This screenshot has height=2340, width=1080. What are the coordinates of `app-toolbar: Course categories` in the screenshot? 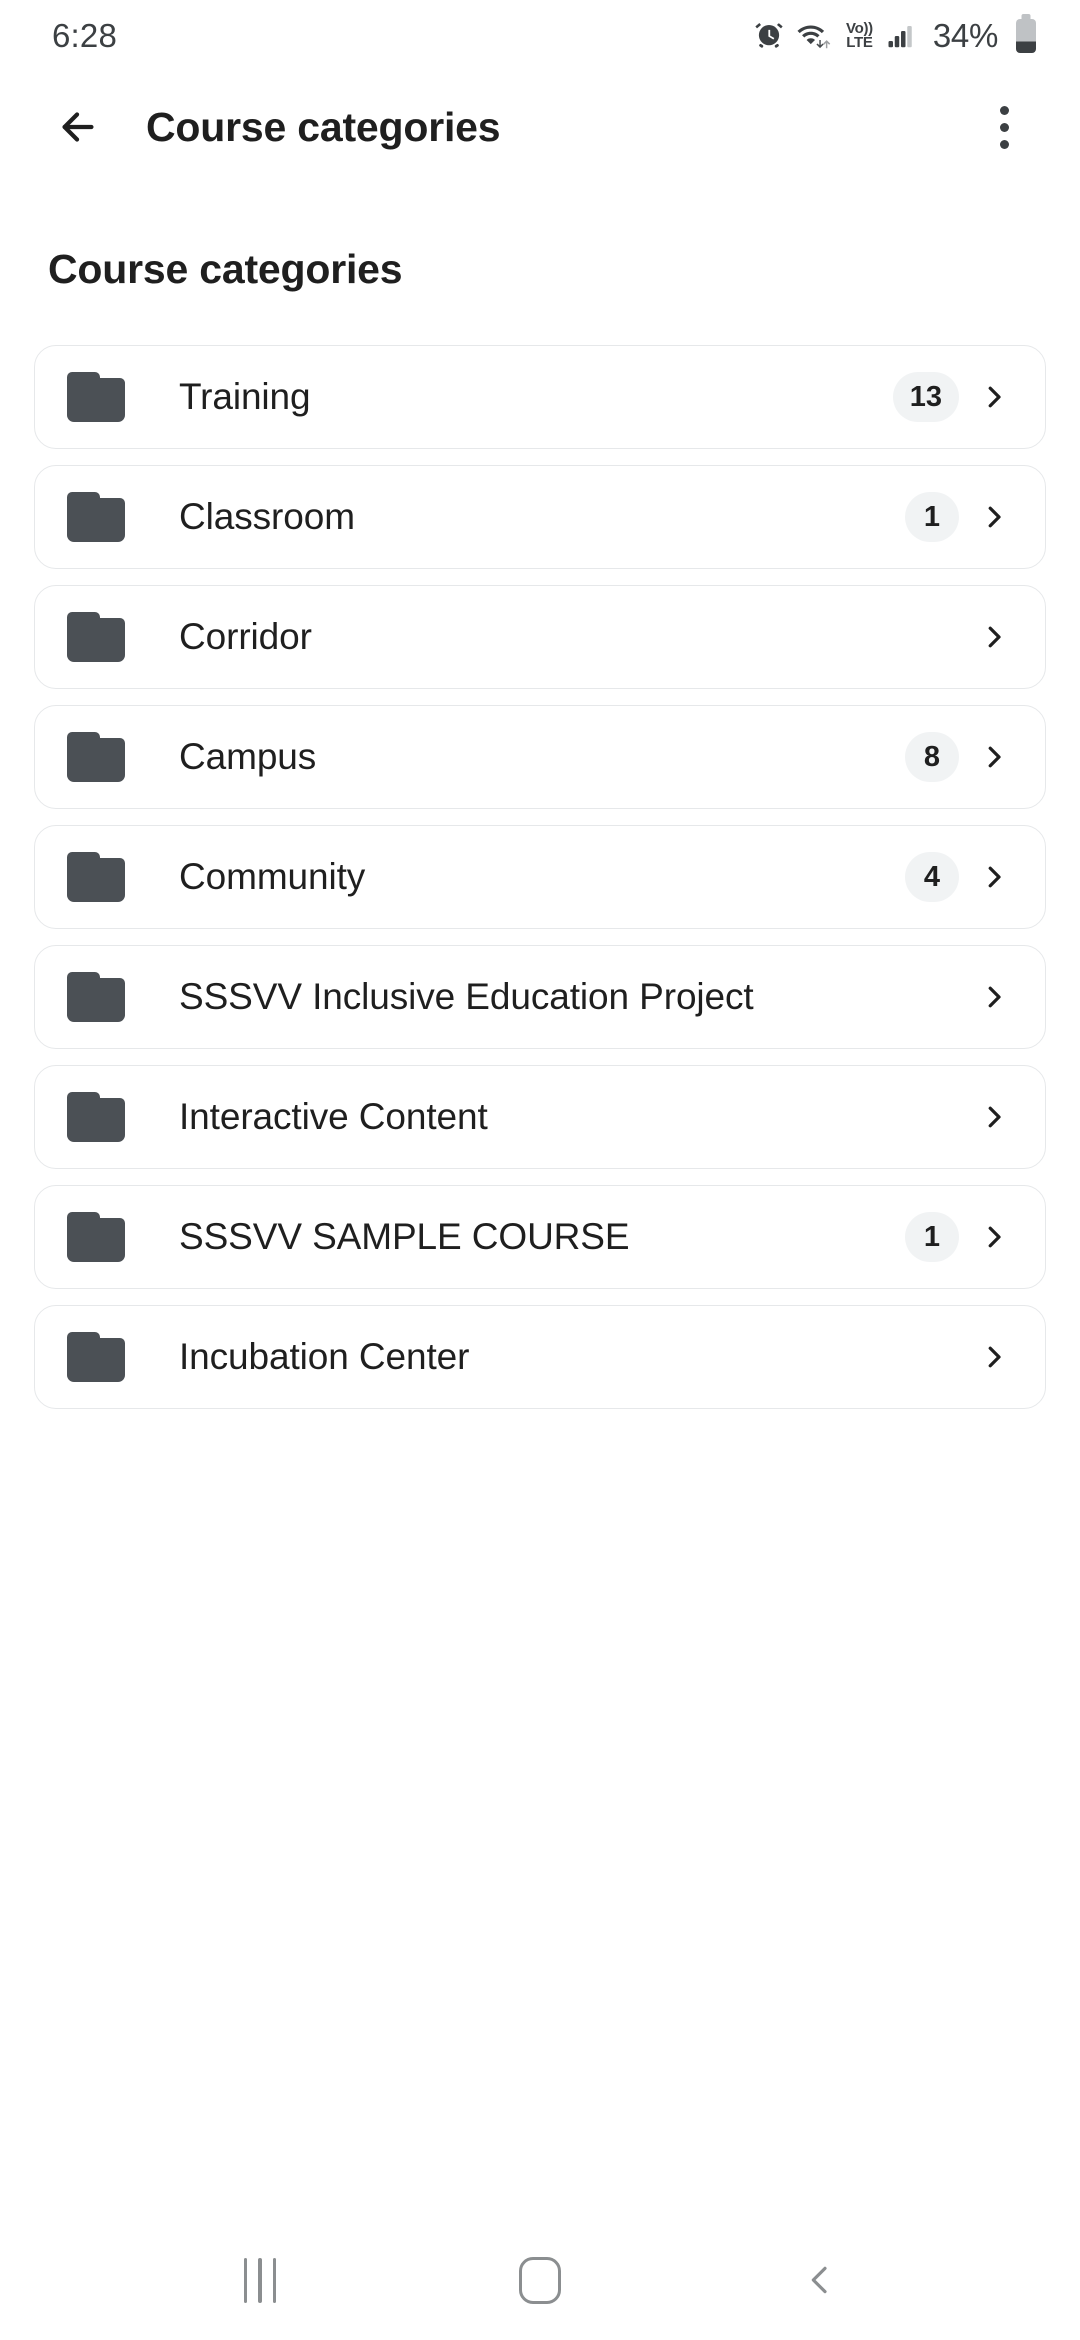 It's located at (540, 127).